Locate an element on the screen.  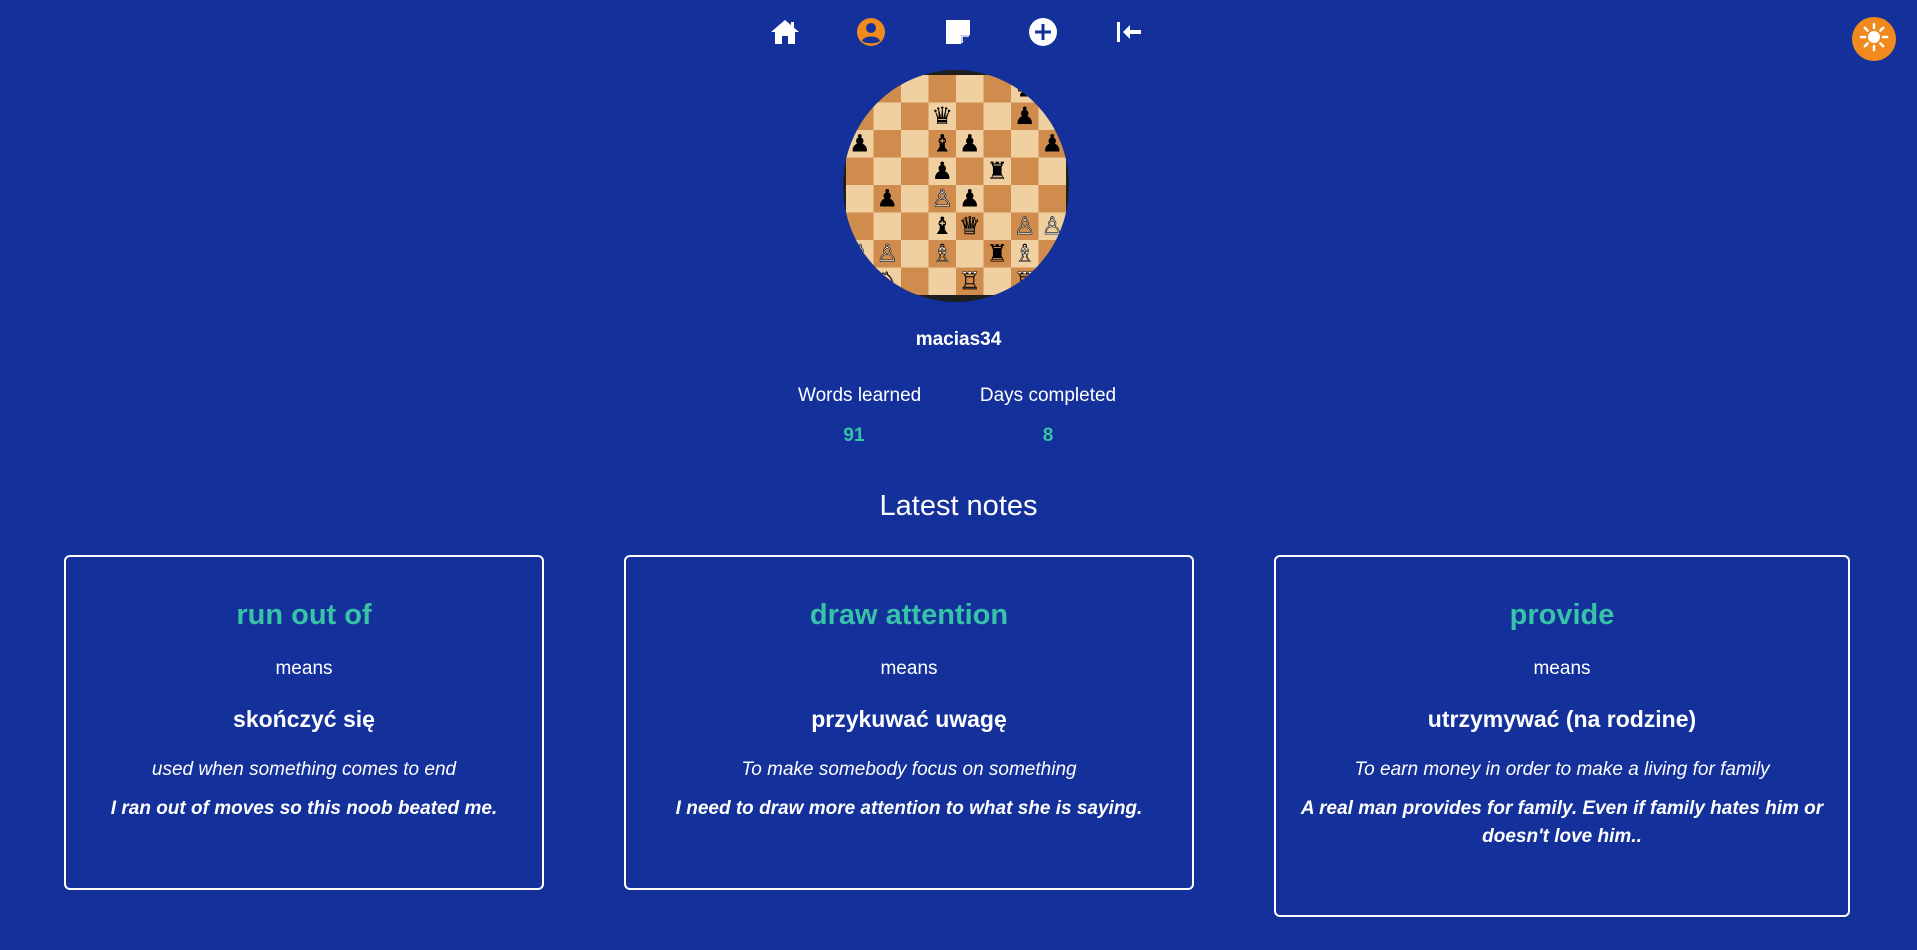
nav-add-button is located at coordinates (1043, 32).